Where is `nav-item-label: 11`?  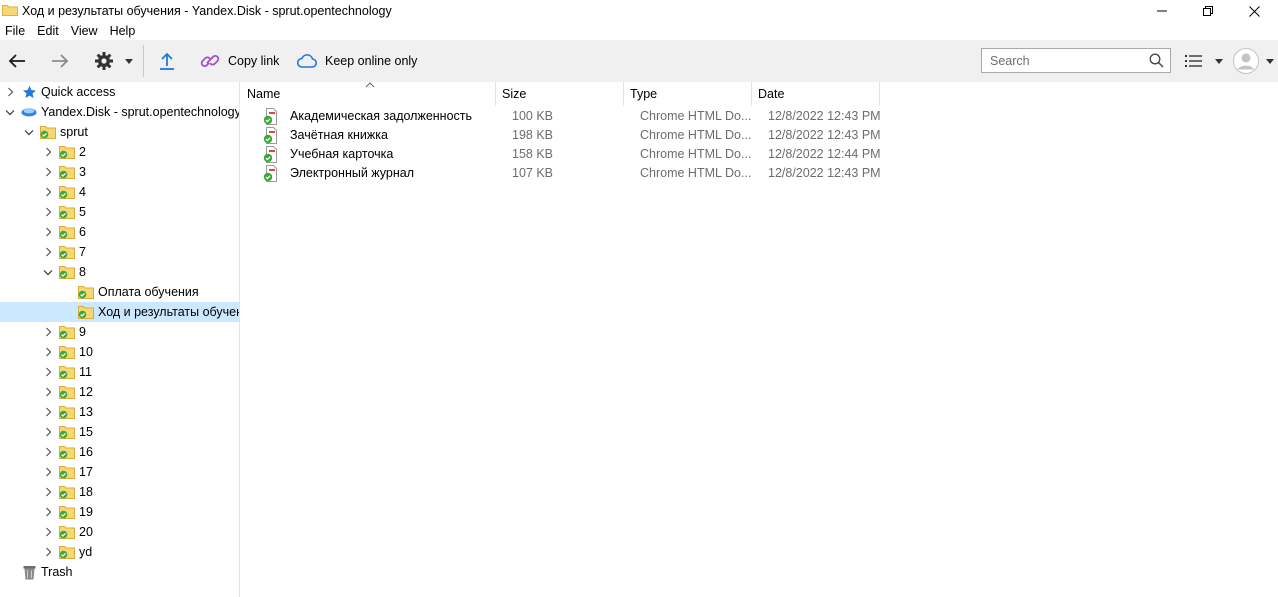 nav-item-label: 11 is located at coordinates (85, 372).